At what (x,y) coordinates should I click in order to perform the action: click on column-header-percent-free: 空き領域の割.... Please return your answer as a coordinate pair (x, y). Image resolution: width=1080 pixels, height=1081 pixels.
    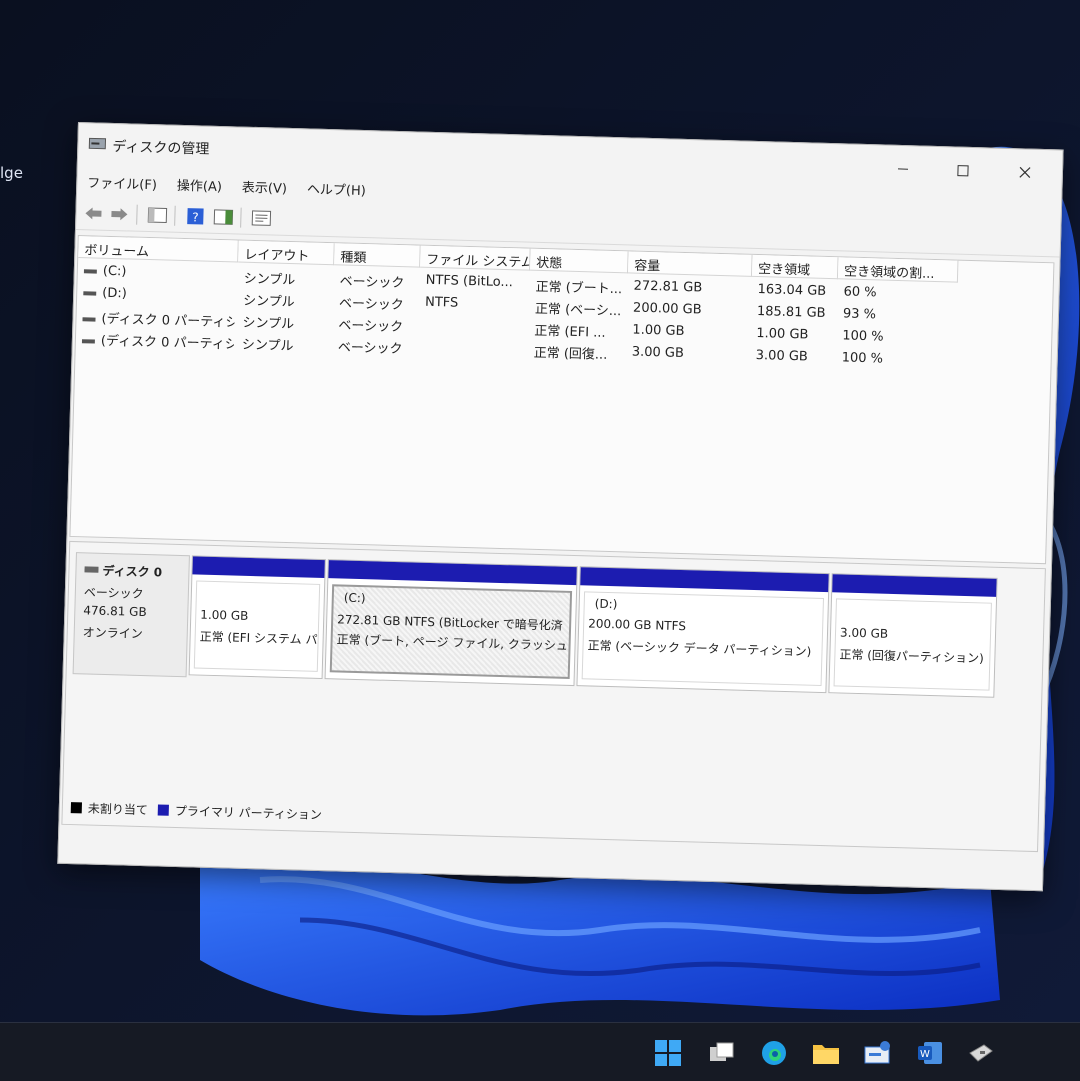
    Looking at the image, I should click on (898, 269).